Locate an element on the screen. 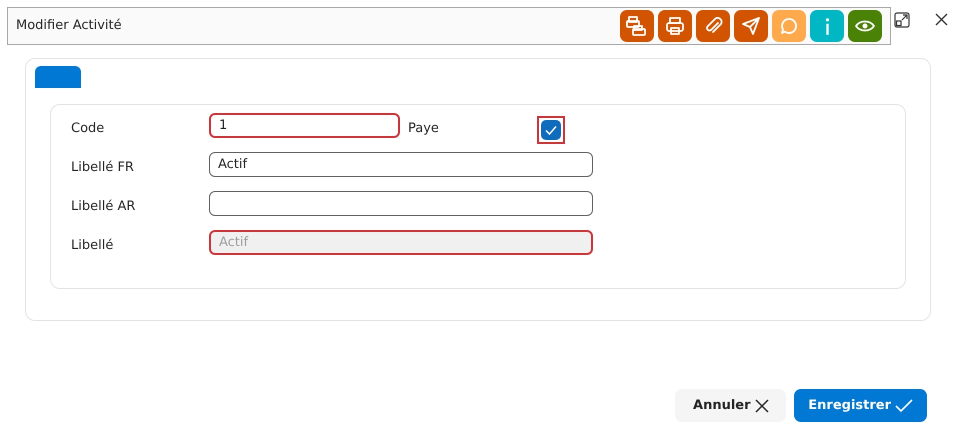 This screenshot has height=429, width=954. info-button is located at coordinates (827, 26).